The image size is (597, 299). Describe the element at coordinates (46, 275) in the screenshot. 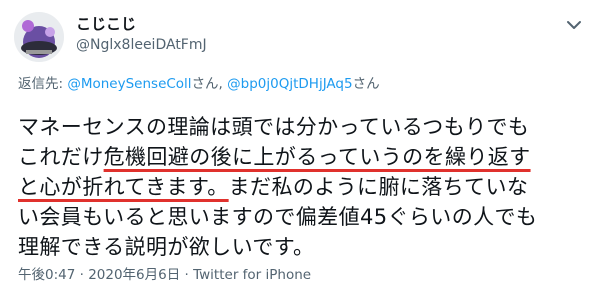

I see `tweet-time: 午後0:47` at that location.